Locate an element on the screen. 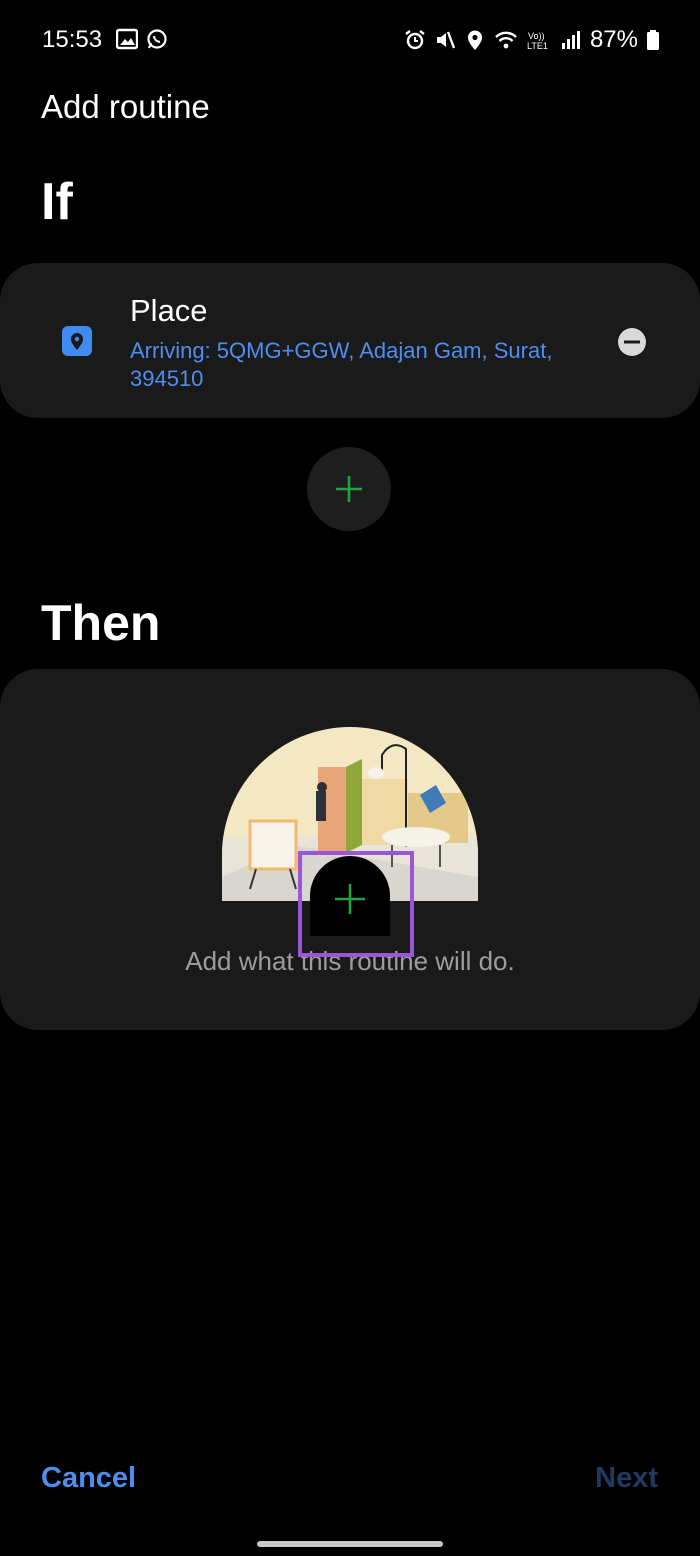 This screenshot has height=1556, width=700. battery-percent: 87% is located at coordinates (613, 39).